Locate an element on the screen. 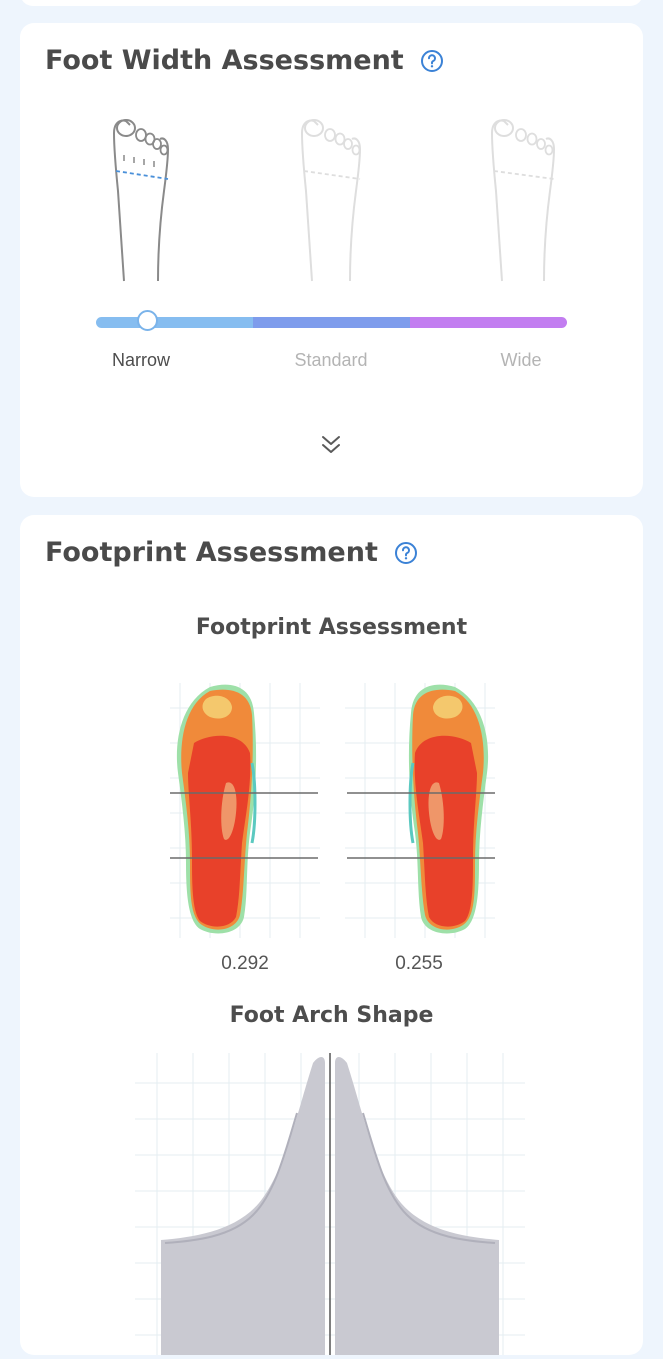 Image resolution: width=663 pixels, height=1359 pixels. right-footprint-value: 0.255 is located at coordinates (419, 963).